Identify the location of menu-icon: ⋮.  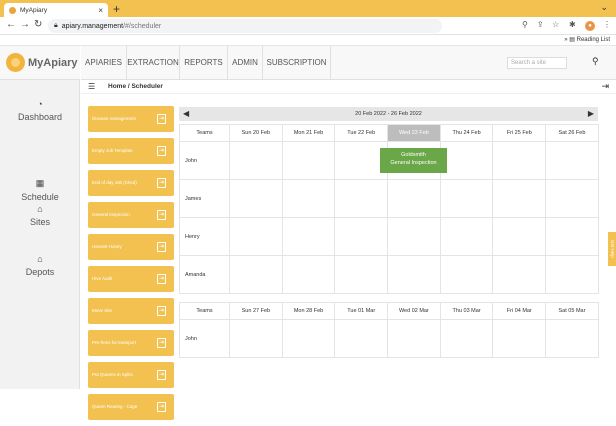
(607, 24).